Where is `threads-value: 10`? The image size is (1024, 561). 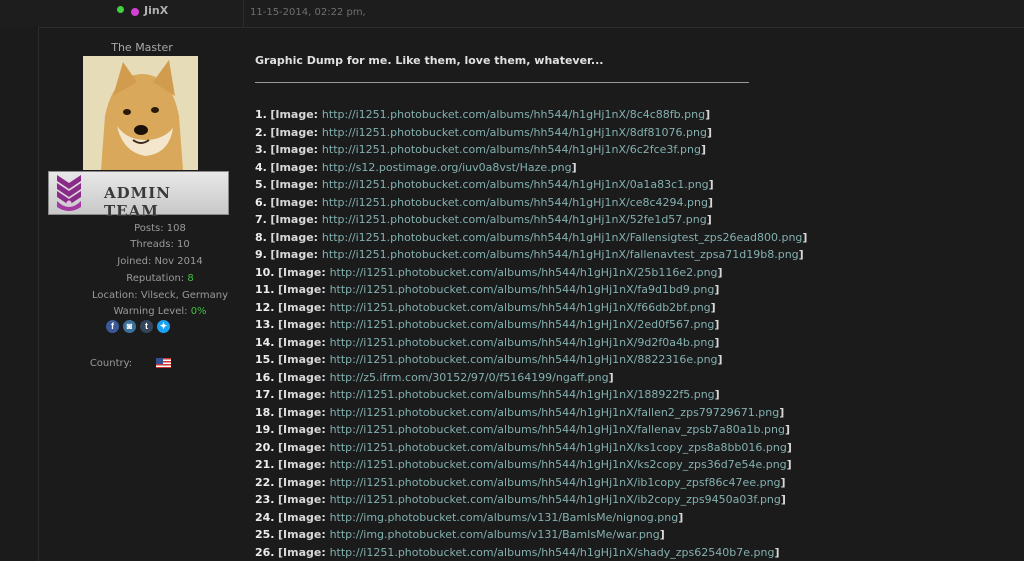
threads-value: 10 is located at coordinates (183, 244).